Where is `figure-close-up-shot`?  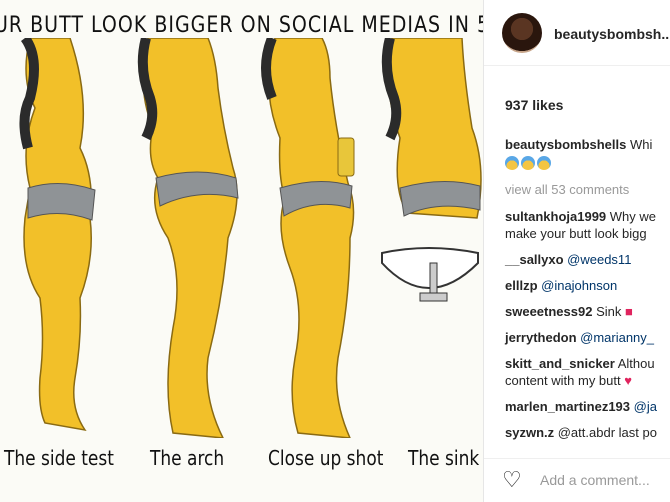 figure-close-up-shot is located at coordinates (308, 238).